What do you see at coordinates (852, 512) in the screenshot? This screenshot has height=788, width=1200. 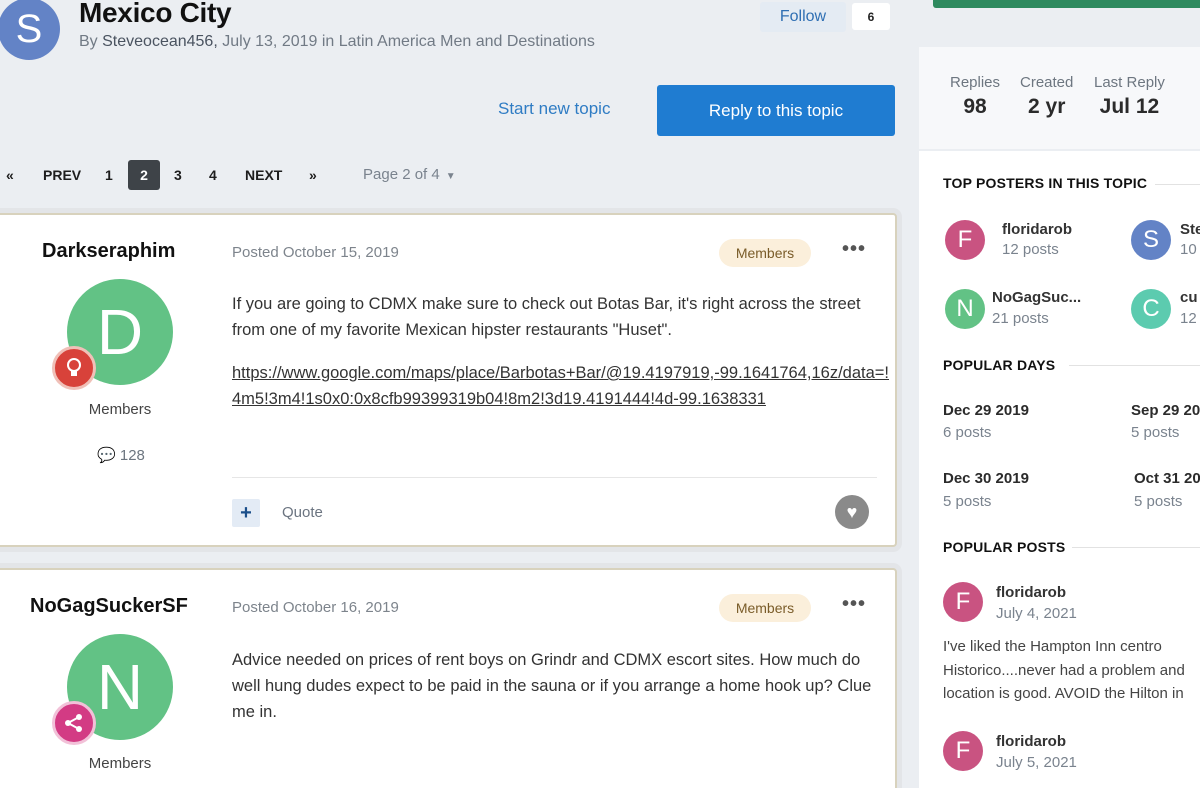 I see `heart-icon: ♥` at bounding box center [852, 512].